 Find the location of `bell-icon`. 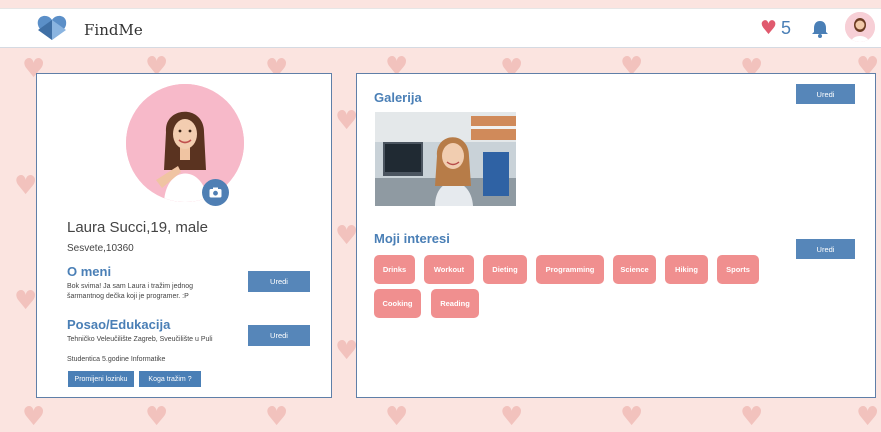

bell-icon is located at coordinates (820, 29).